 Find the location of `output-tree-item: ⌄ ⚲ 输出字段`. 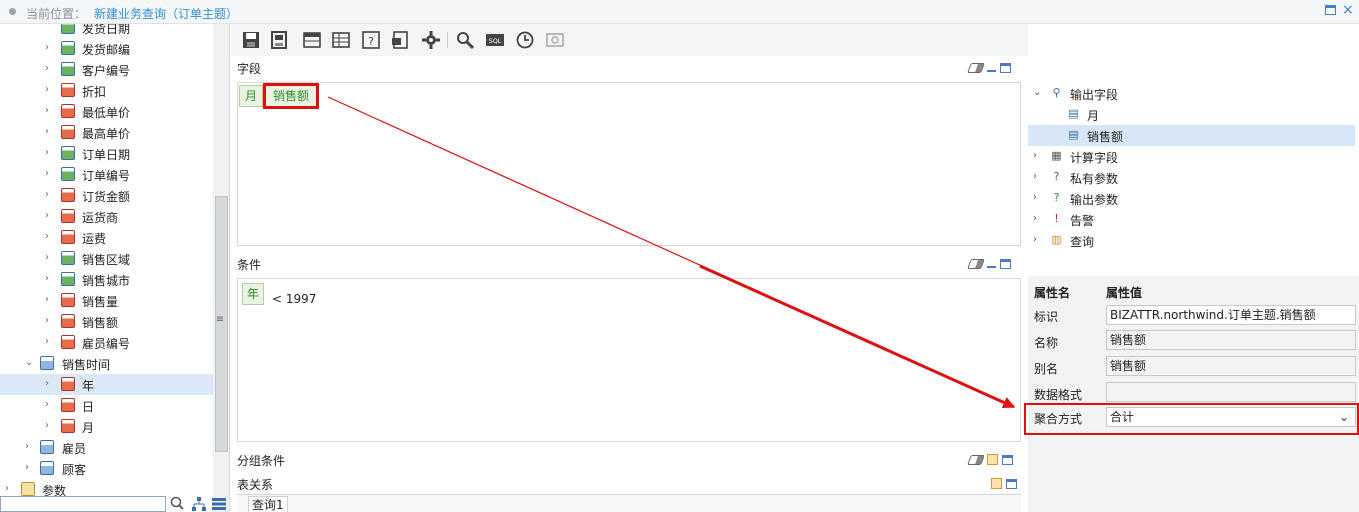

output-tree-item: ⌄ ⚲ 输出字段 is located at coordinates (1191, 93).